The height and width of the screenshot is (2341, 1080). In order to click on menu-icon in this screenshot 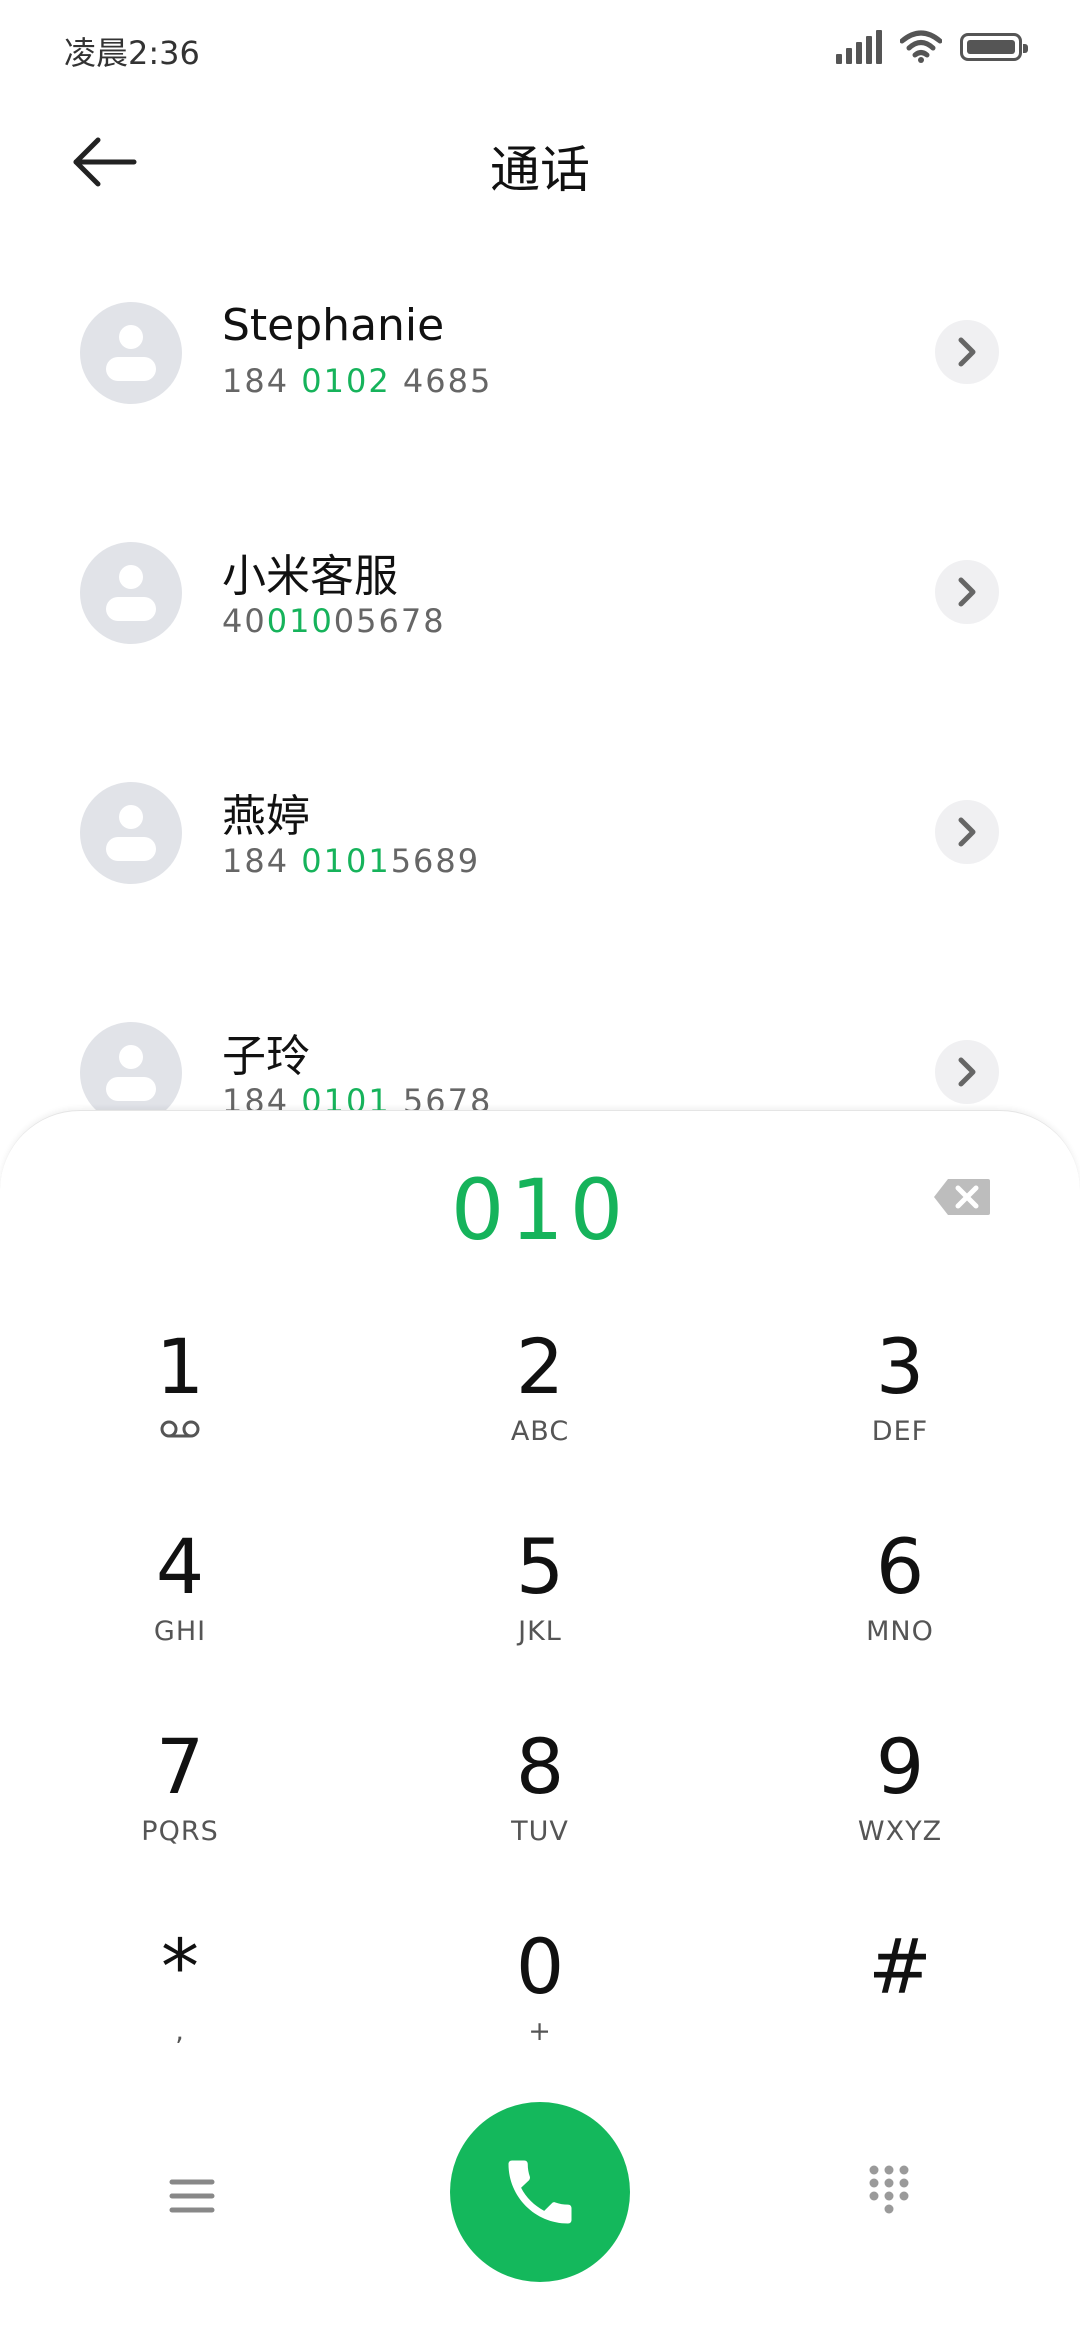, I will do `click(192, 2196)`.